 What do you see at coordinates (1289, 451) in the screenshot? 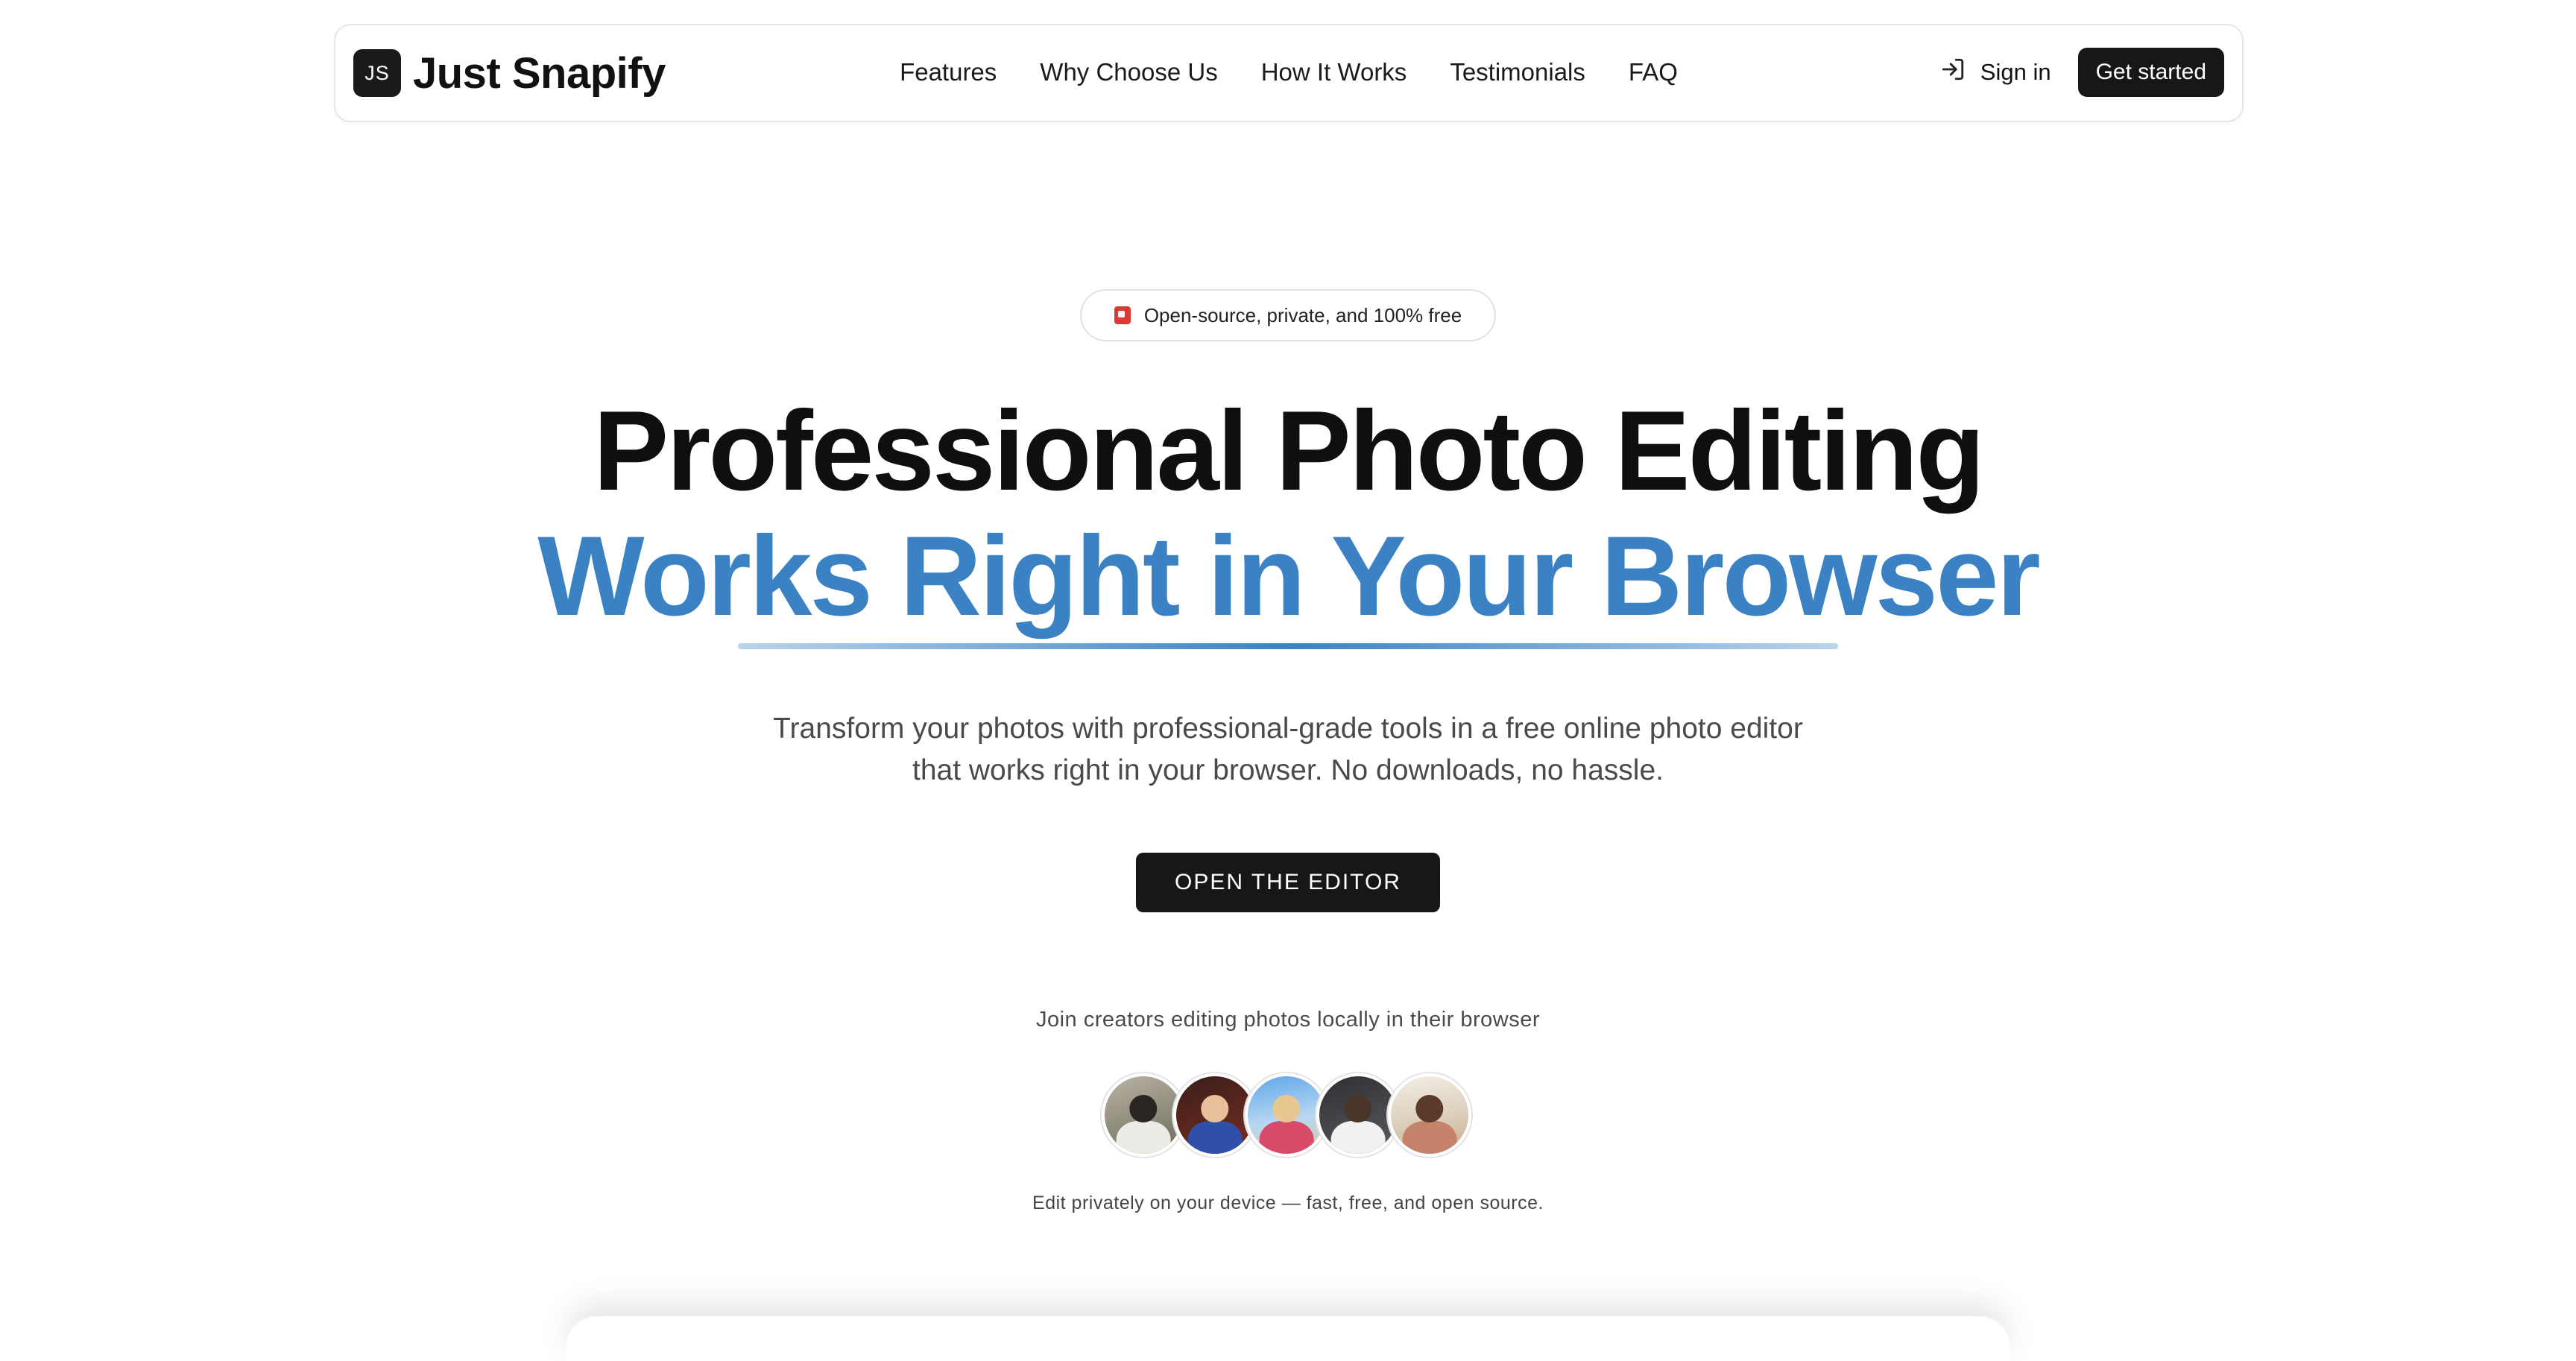
I see `hero-headline-line1: Professional Photo Editing` at bounding box center [1289, 451].